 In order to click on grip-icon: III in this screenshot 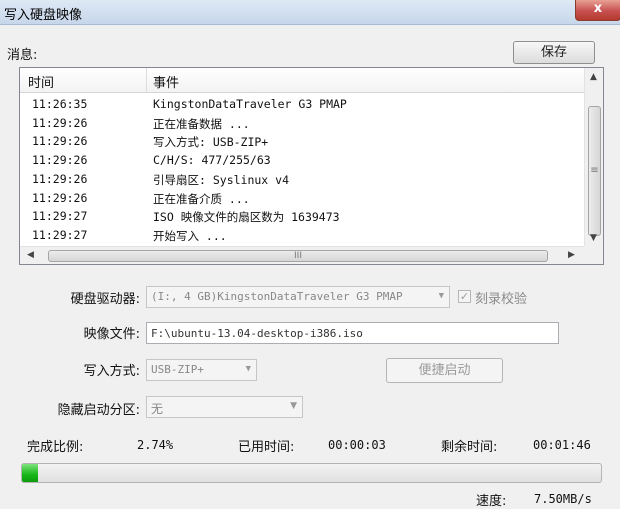, I will do `click(298, 256)`.